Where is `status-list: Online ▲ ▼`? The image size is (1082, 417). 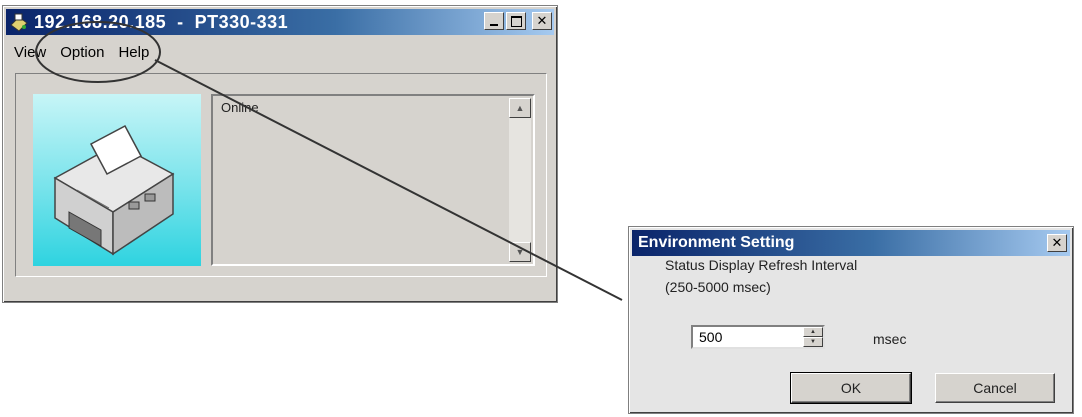 status-list: Online ▲ ▼ is located at coordinates (373, 180).